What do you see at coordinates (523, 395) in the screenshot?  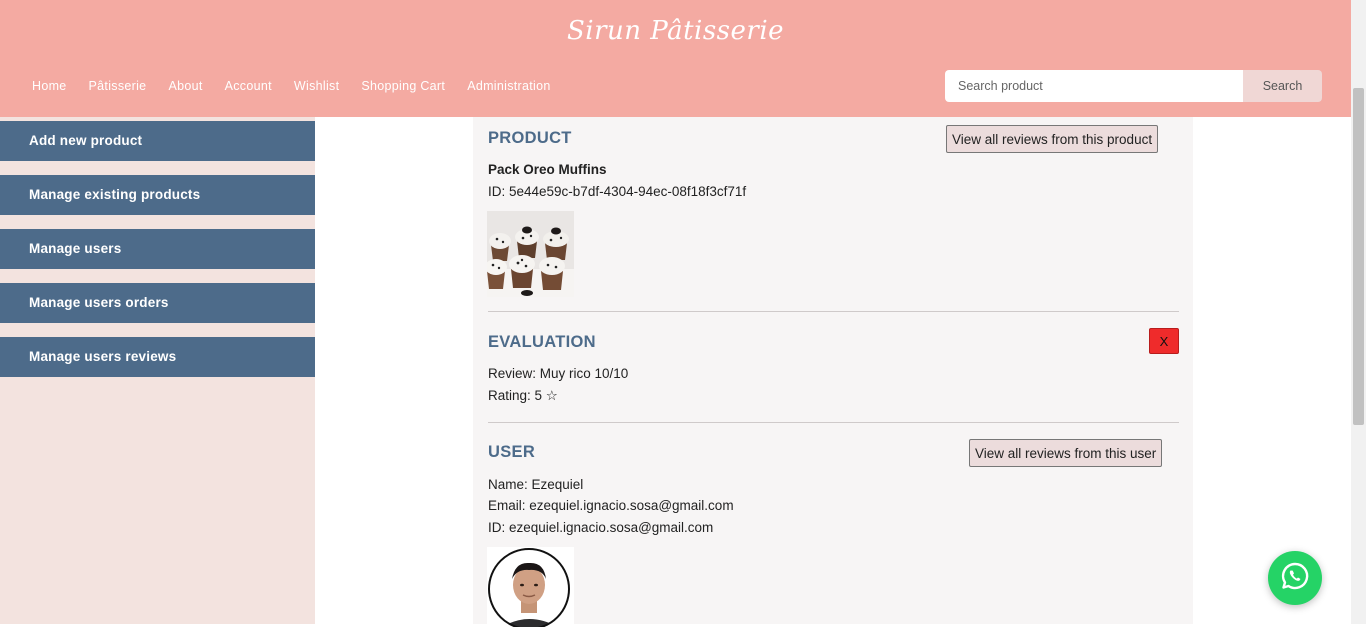 I see `rating-text: Rating: 5 ☆` at bounding box center [523, 395].